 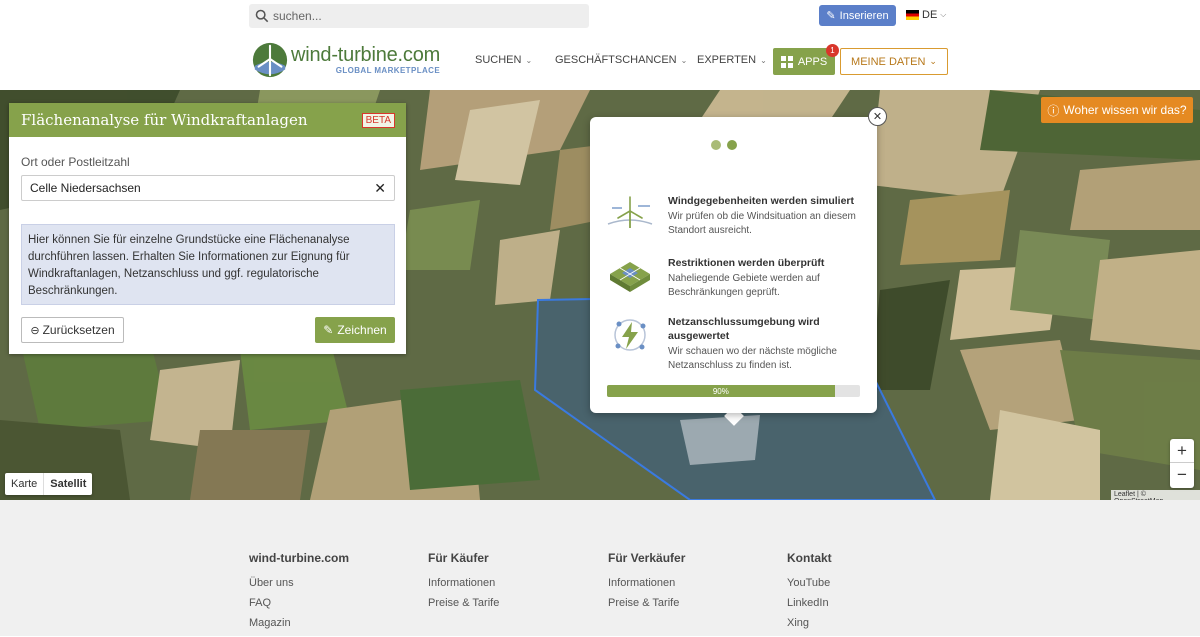 I want to click on zoom-in-button: +, so click(x=1182, y=451).